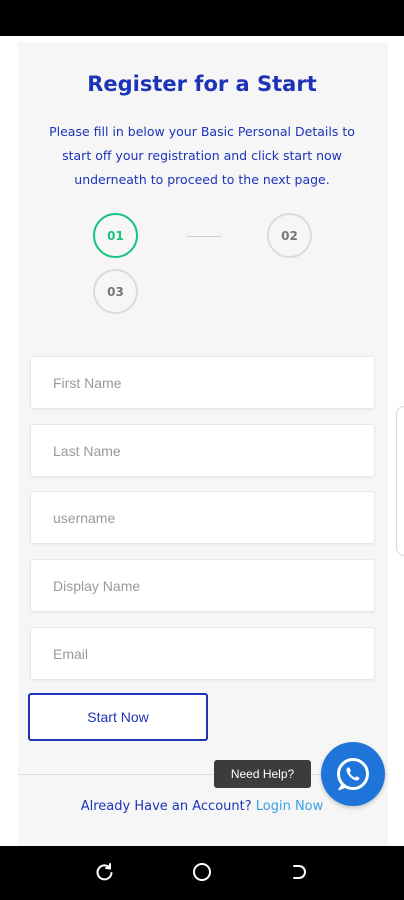 The height and width of the screenshot is (900, 404). I want to click on display-name-input, so click(202, 585).